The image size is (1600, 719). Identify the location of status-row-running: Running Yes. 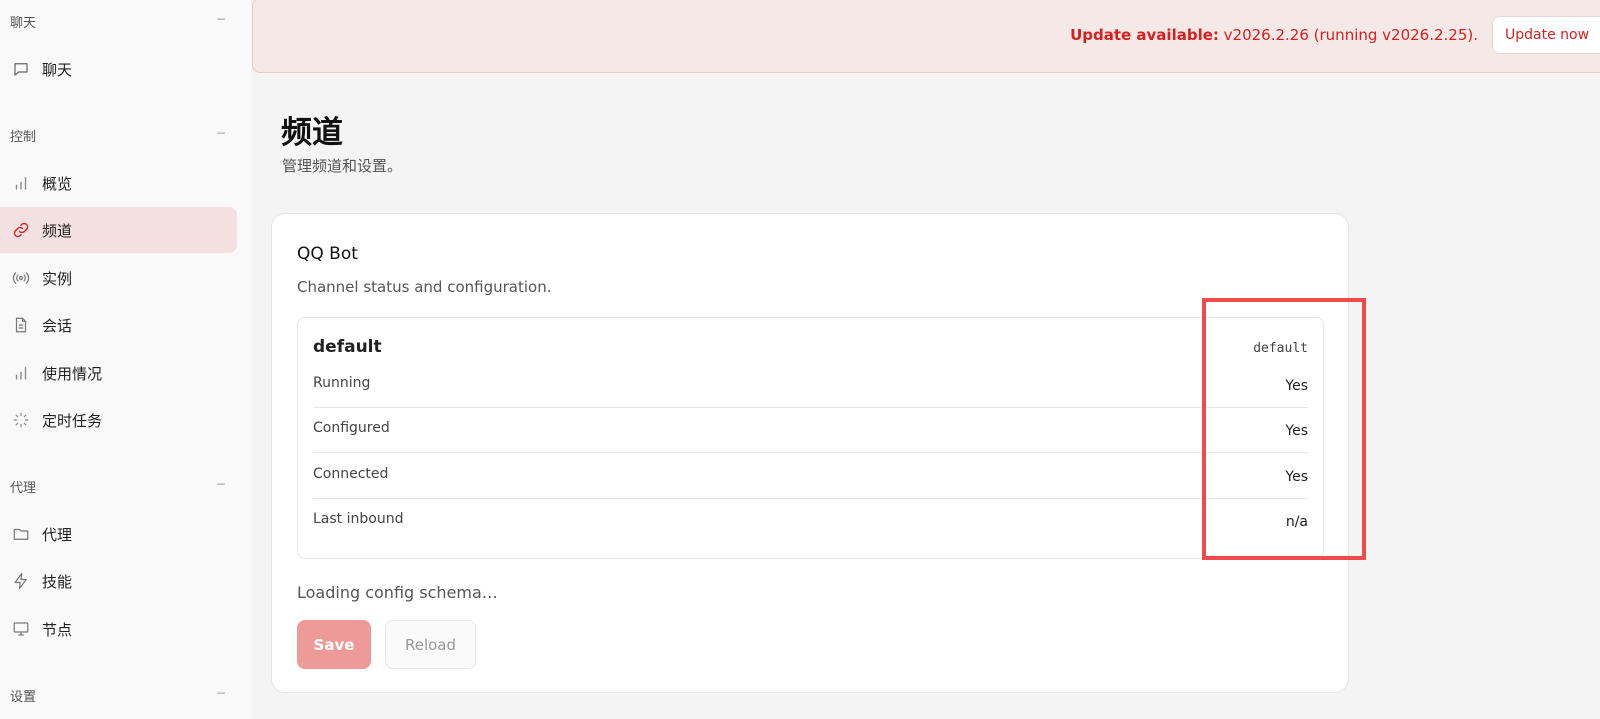
(810, 385).